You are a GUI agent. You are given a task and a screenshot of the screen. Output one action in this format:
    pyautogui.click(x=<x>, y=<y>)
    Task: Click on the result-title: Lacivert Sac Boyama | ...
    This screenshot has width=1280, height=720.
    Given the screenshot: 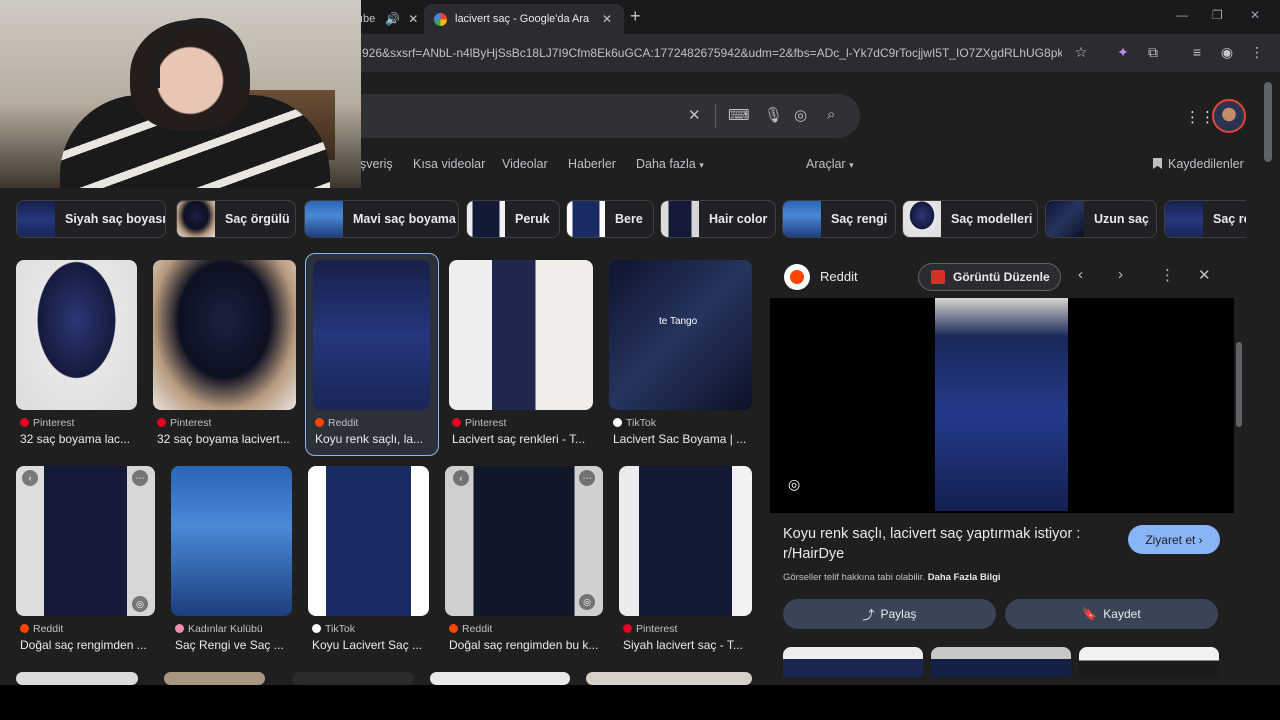 What is the action you would take?
    pyautogui.click(x=683, y=439)
    